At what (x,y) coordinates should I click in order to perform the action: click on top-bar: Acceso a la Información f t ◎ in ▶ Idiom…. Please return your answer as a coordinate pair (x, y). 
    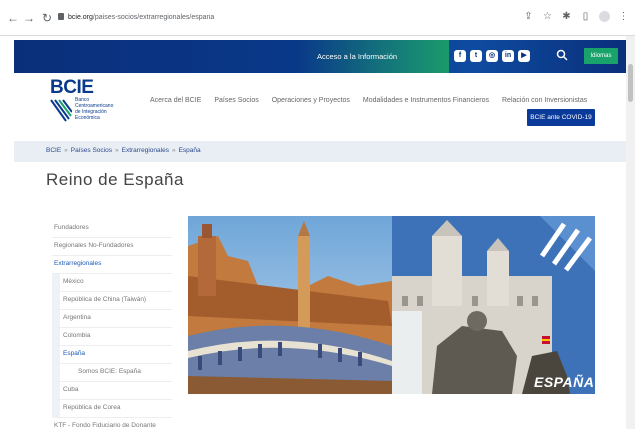
    Looking at the image, I should click on (320, 56).